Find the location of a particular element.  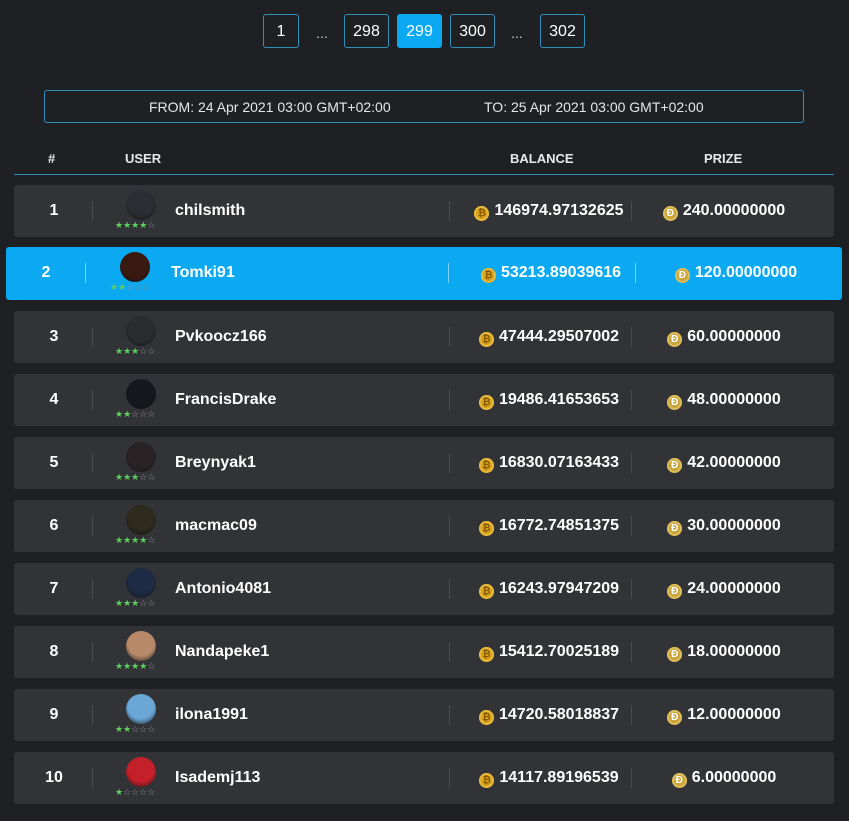

username-link: Breynyak1 is located at coordinates (215, 463).